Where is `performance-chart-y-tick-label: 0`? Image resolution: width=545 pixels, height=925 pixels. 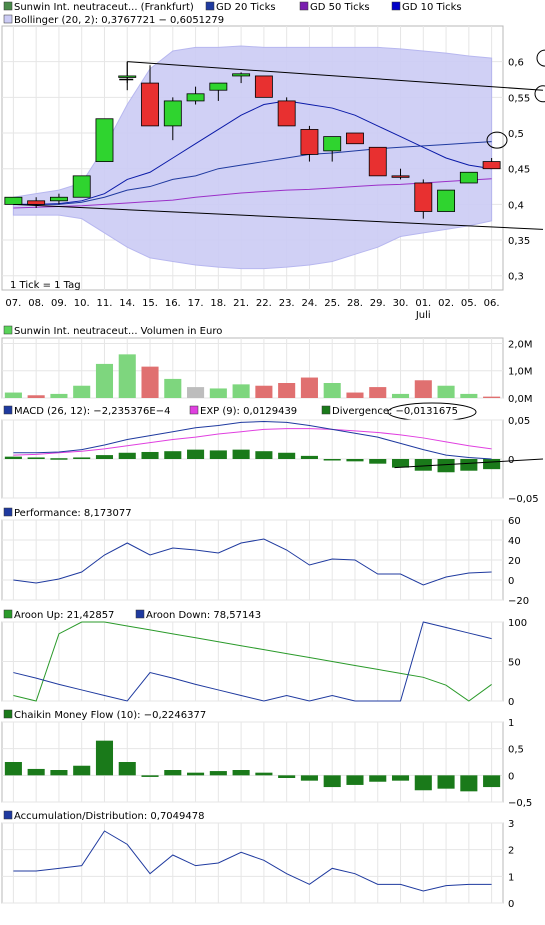
performance-chart-y-tick-label: 0 is located at coordinates (511, 581).